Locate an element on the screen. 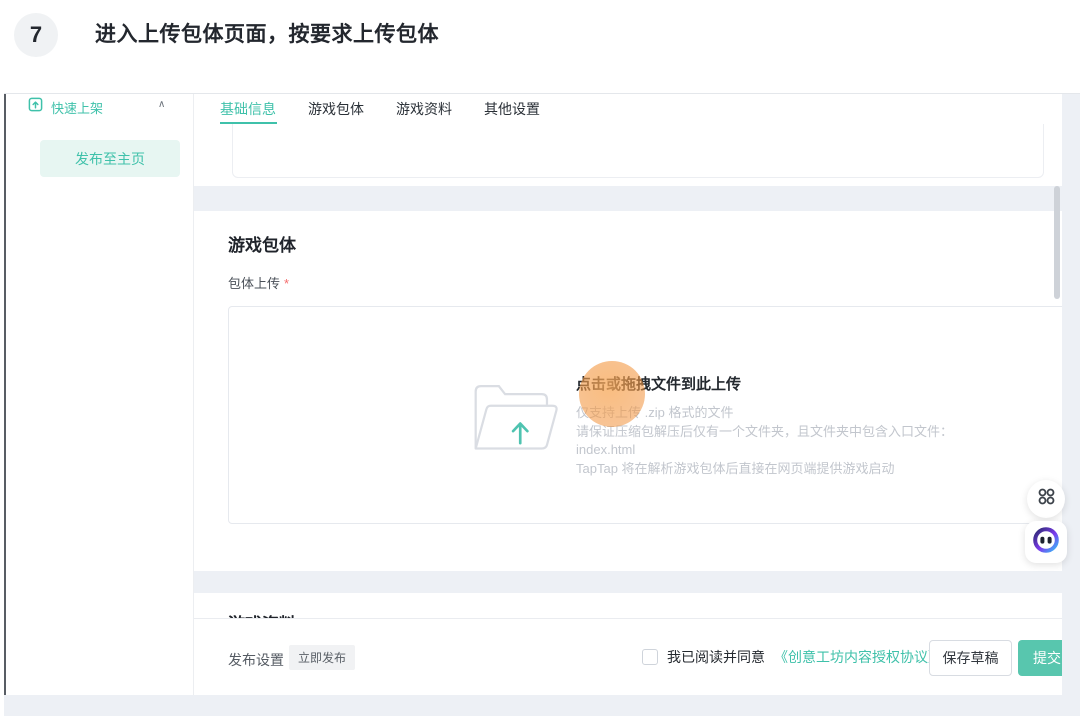  four-dots-grid-icon is located at coordinates (1046, 499).